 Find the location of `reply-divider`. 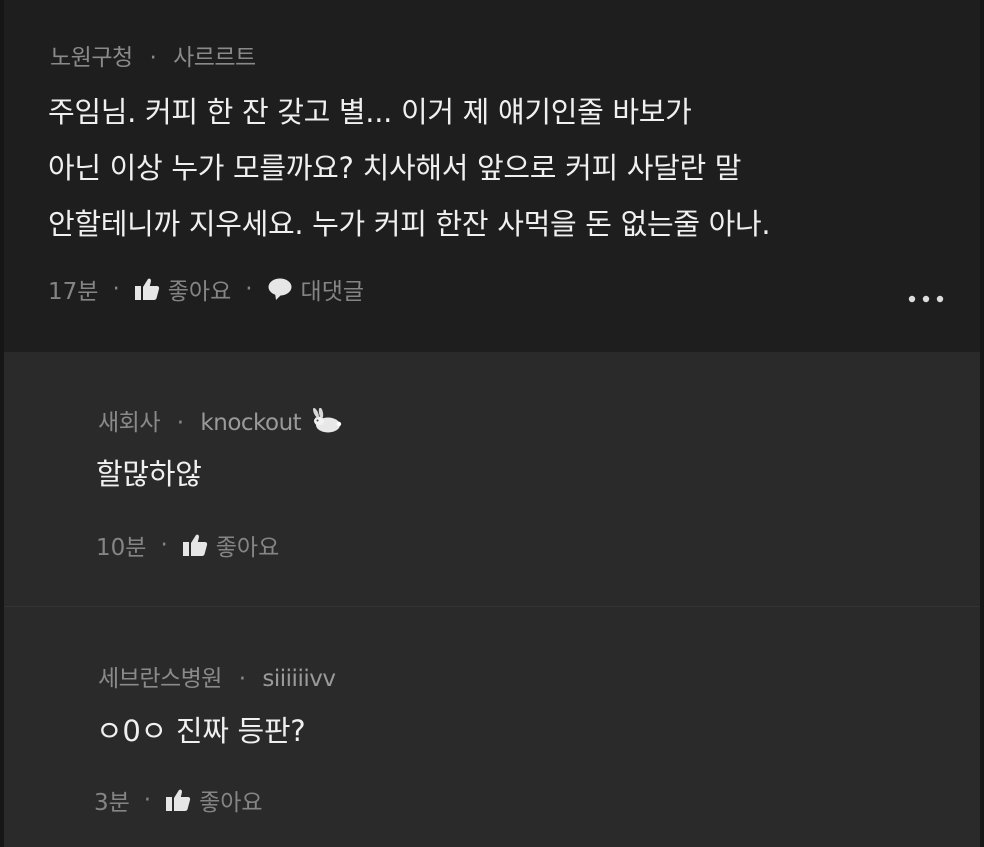

reply-divider is located at coordinates (492, 606).